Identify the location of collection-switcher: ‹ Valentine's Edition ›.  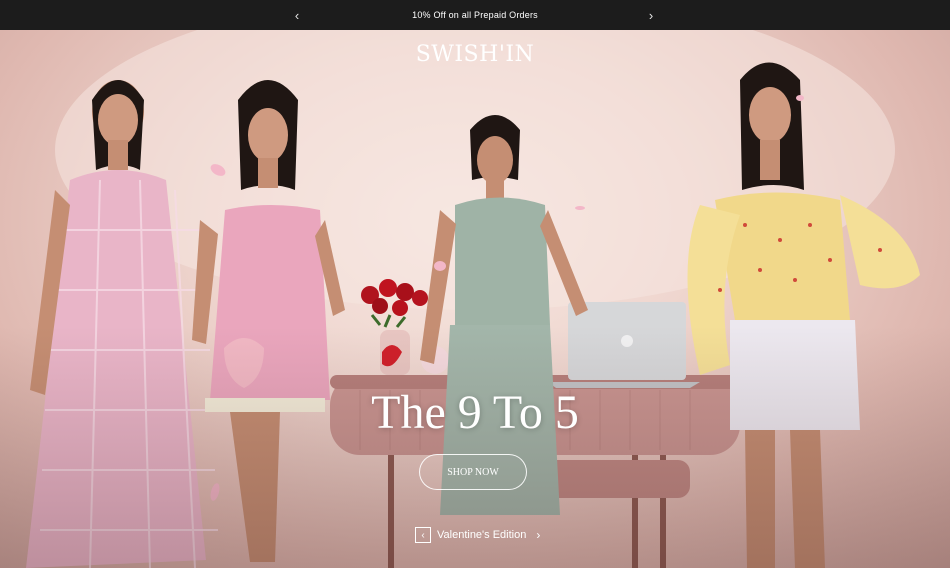
(477, 535).